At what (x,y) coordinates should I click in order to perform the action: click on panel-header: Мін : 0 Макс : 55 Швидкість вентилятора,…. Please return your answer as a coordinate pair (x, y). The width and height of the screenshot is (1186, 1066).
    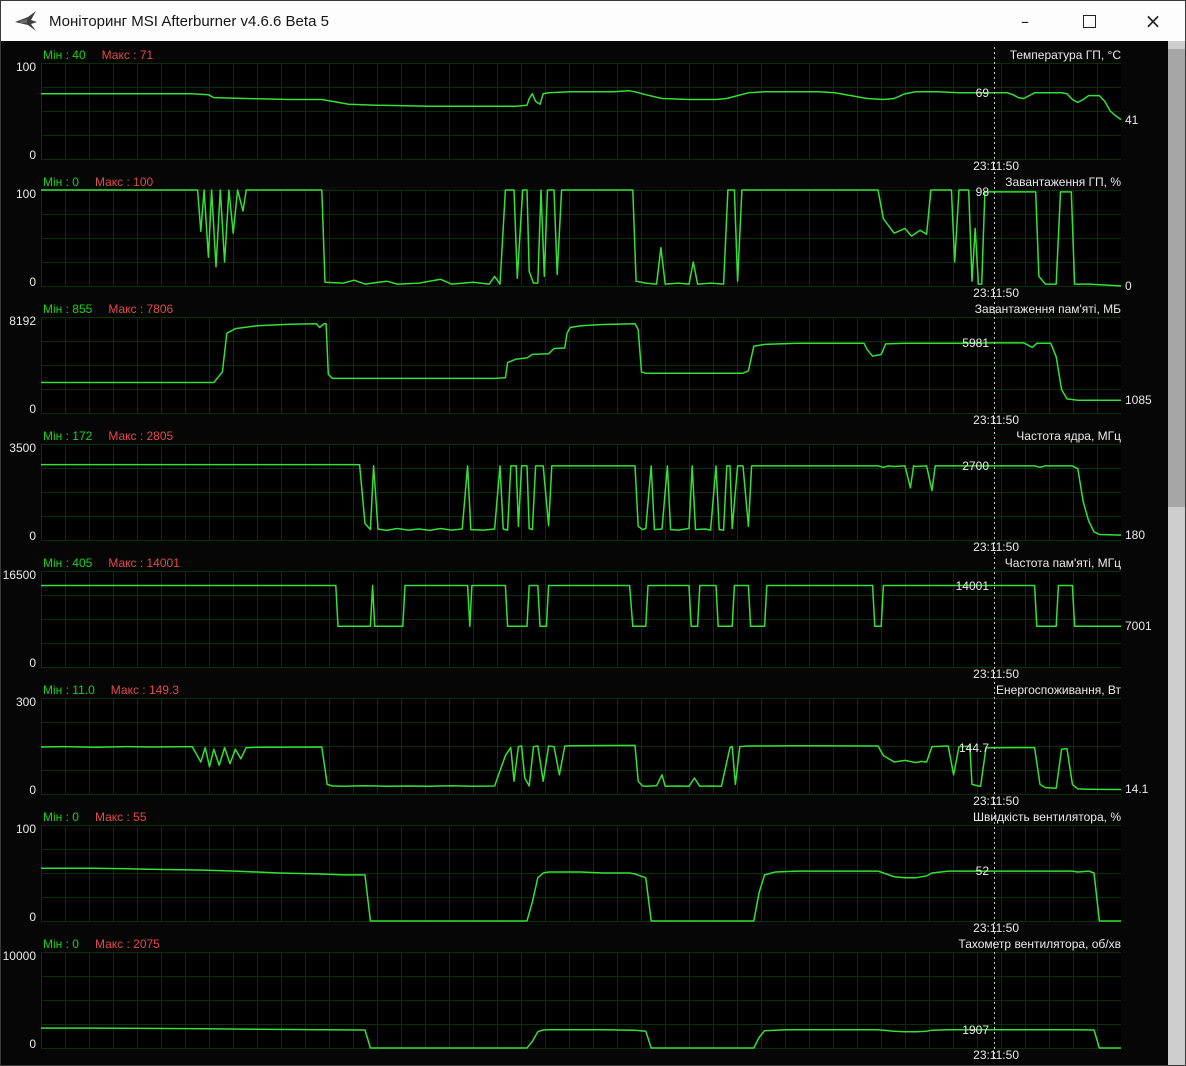
    Looking at the image, I should click on (593, 817).